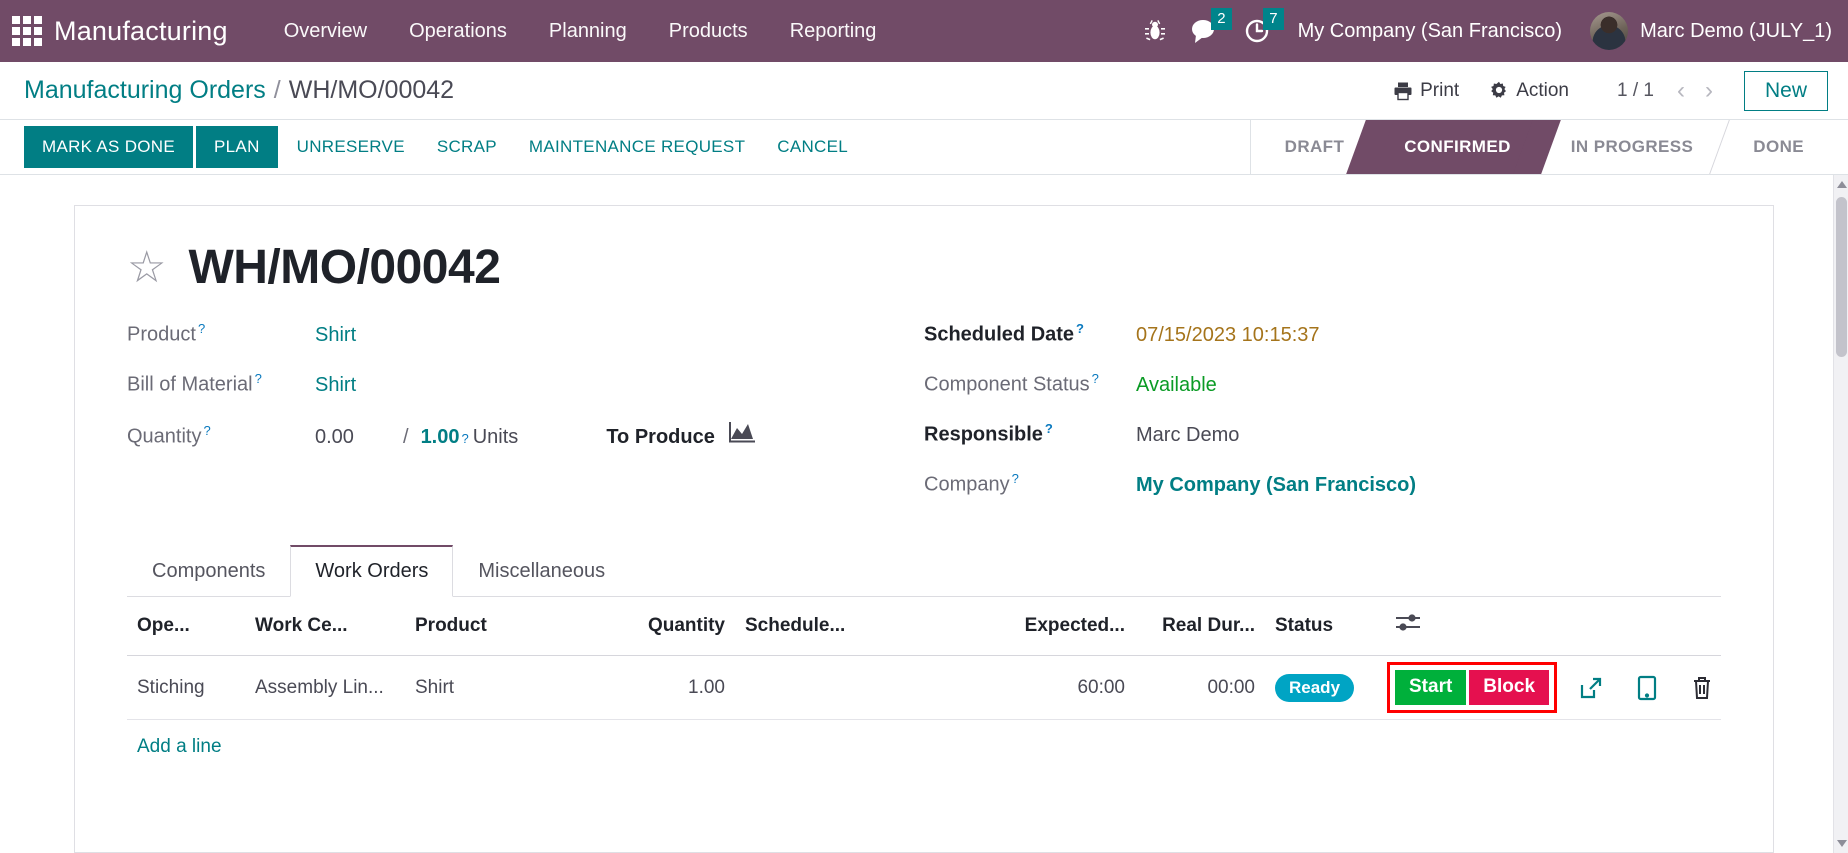  I want to click on action-button: Action, so click(1529, 91).